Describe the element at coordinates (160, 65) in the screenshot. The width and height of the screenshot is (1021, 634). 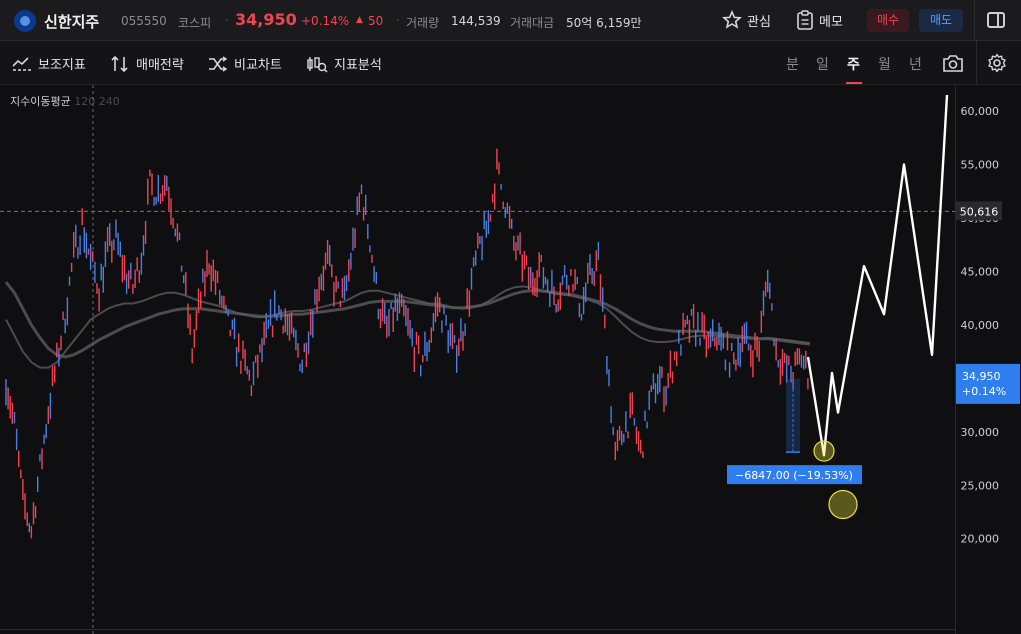
I see `tool-label: 매매전략` at that location.